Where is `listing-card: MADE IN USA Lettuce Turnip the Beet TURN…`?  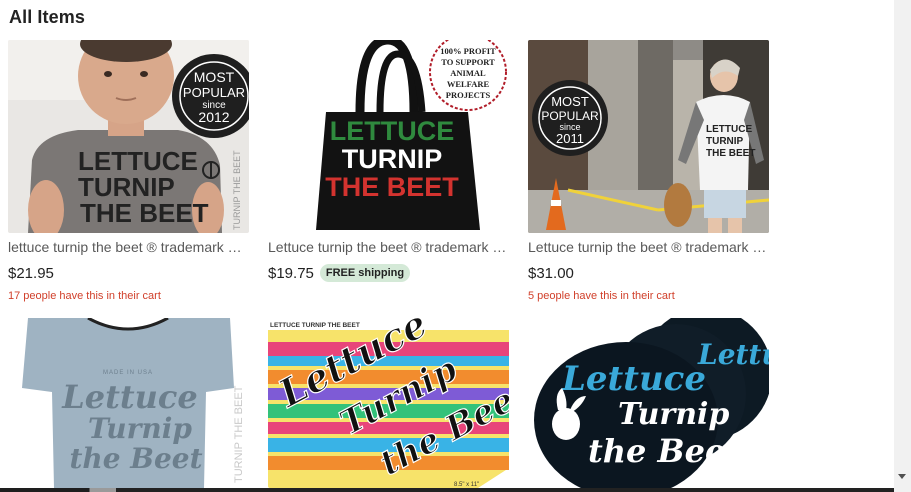
listing-card: MADE IN USA Lettuce Turnip the Beet TURN… is located at coordinates (128, 403).